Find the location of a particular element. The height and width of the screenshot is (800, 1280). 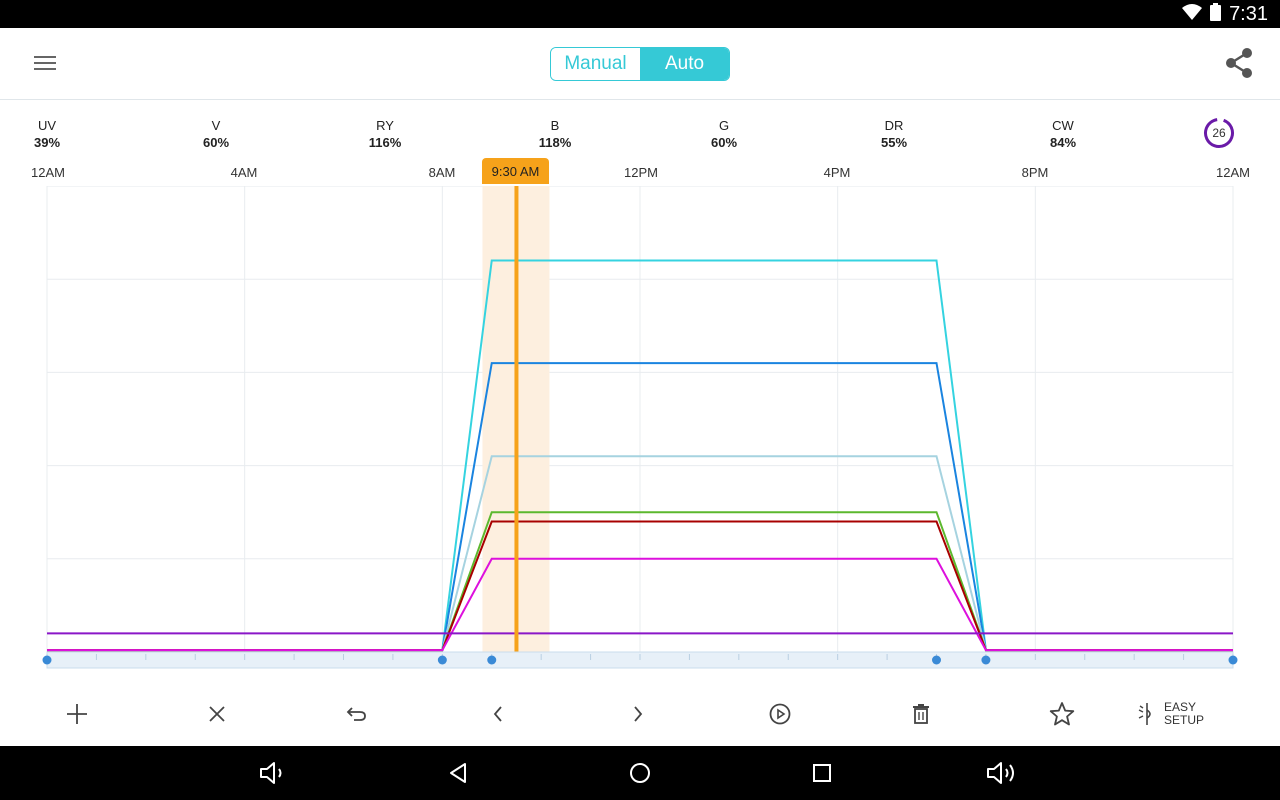

channel-value: 39% is located at coordinates (47, 142).